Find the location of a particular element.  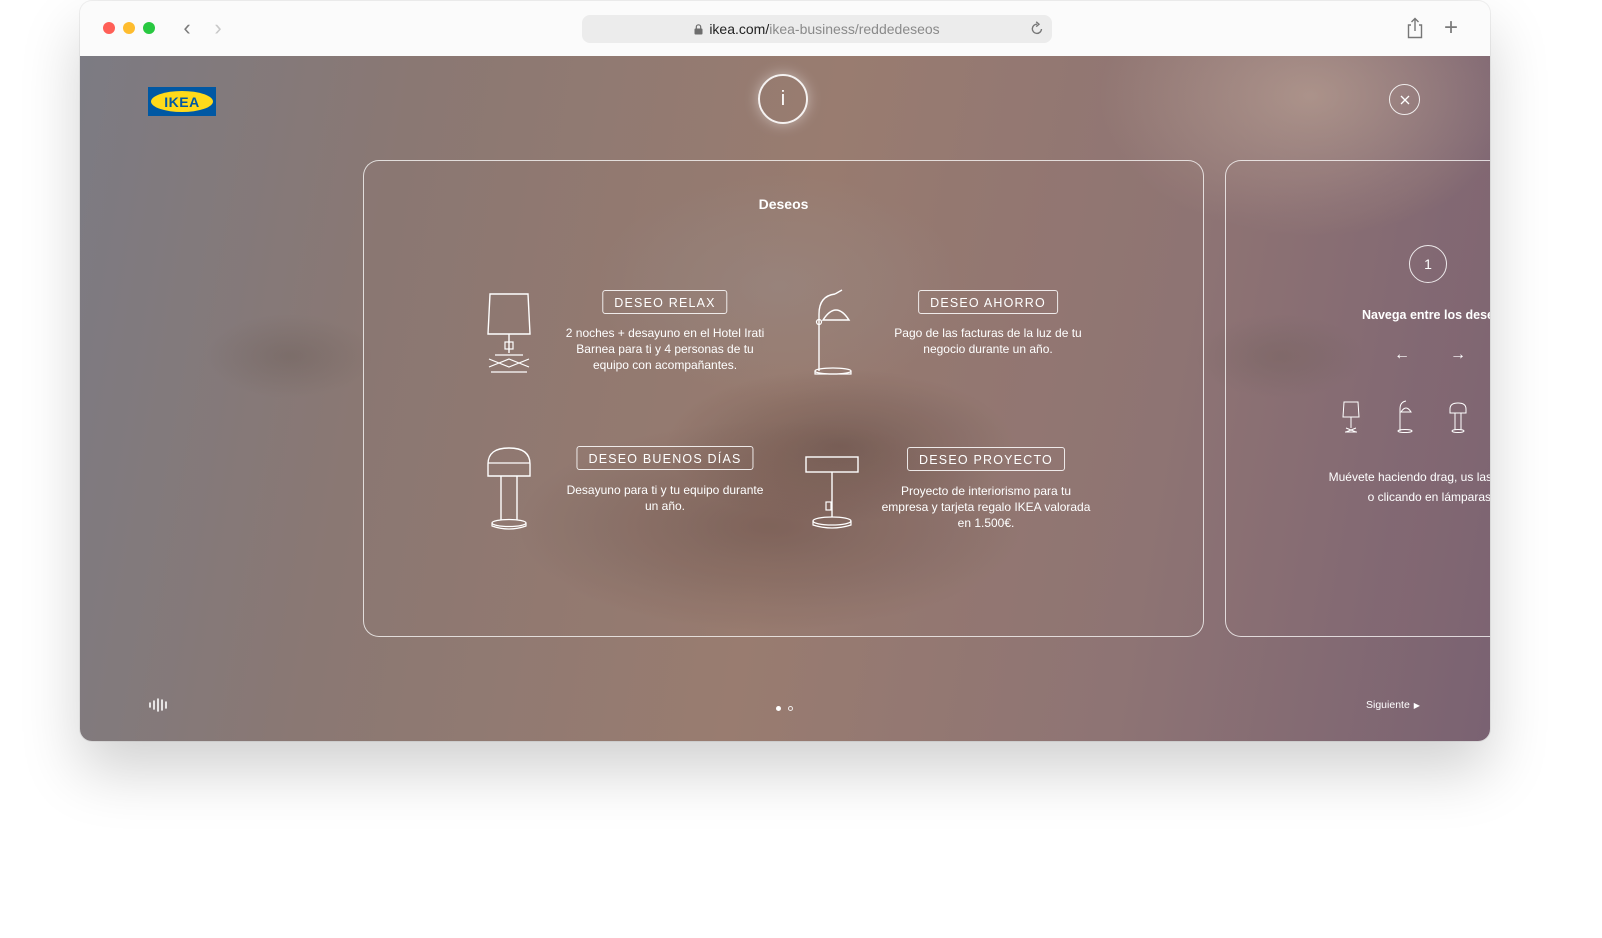

sound-icon is located at coordinates (159, 705).